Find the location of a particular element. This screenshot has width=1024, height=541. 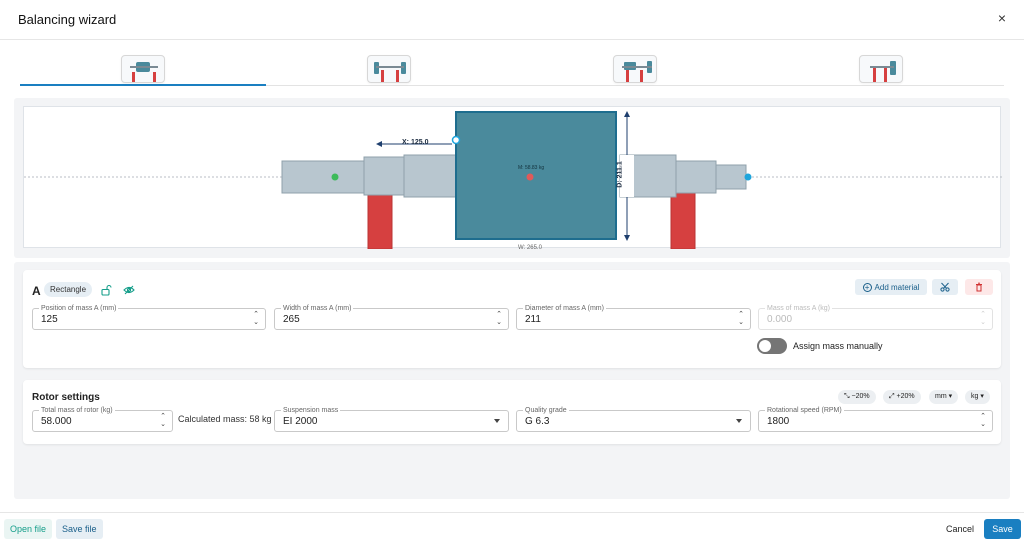

w-dimension-label: W: 265.0 is located at coordinates (530, 247).